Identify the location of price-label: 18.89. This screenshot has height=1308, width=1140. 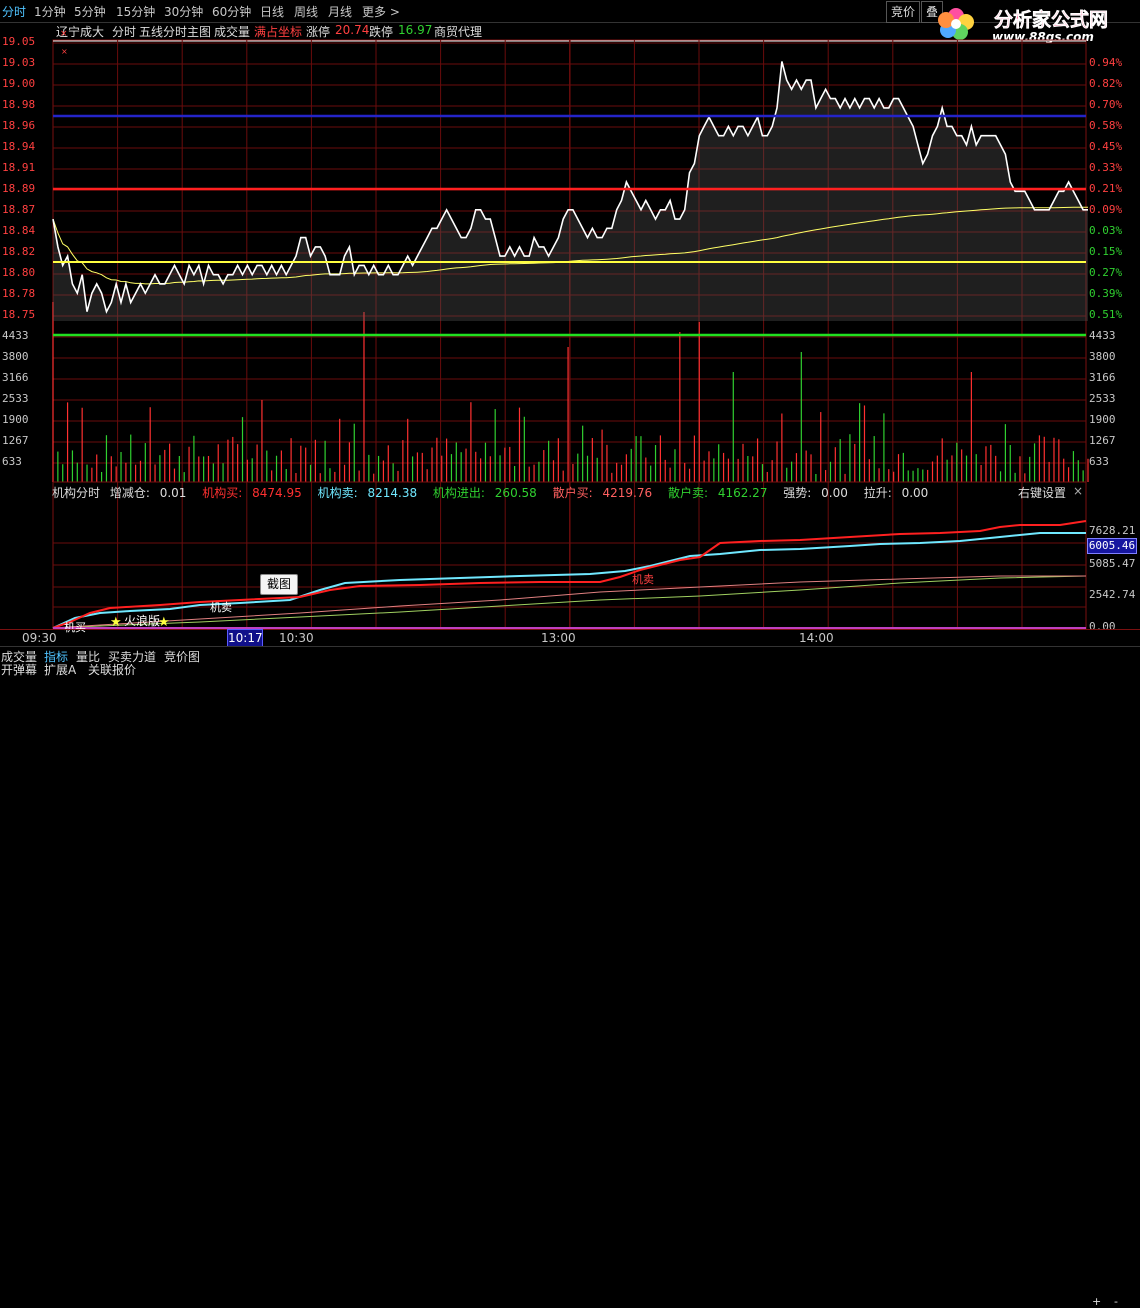
(19, 188).